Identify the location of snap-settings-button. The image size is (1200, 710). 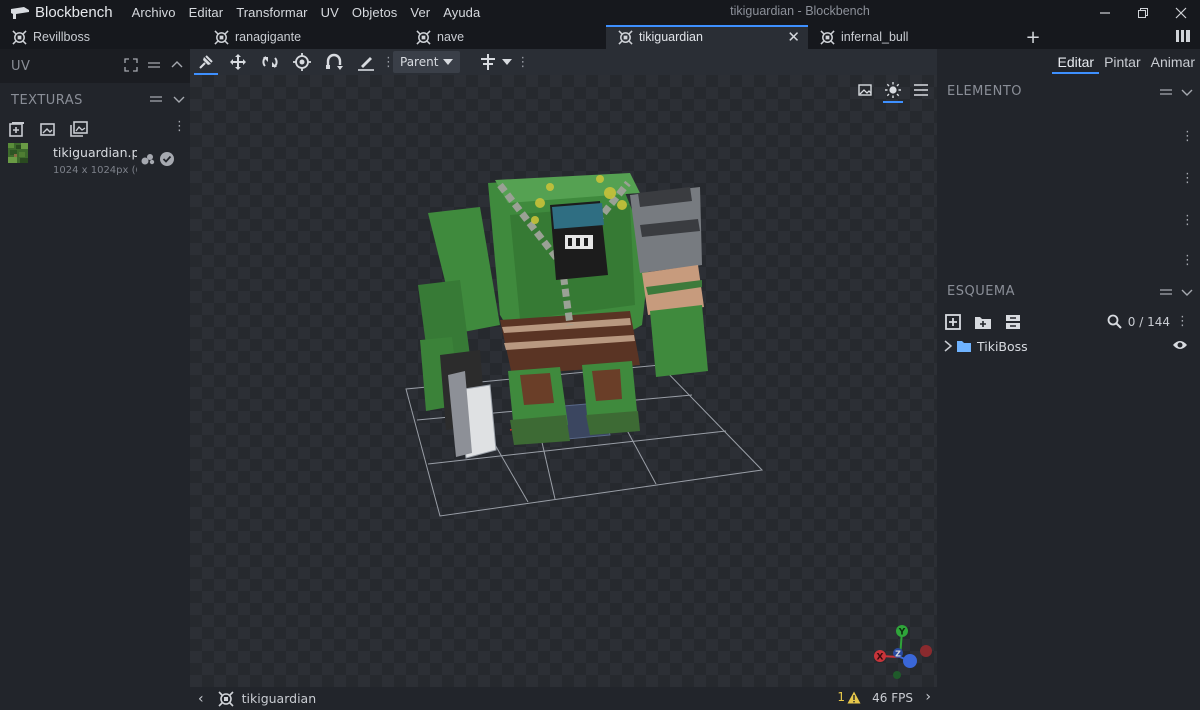
(488, 62).